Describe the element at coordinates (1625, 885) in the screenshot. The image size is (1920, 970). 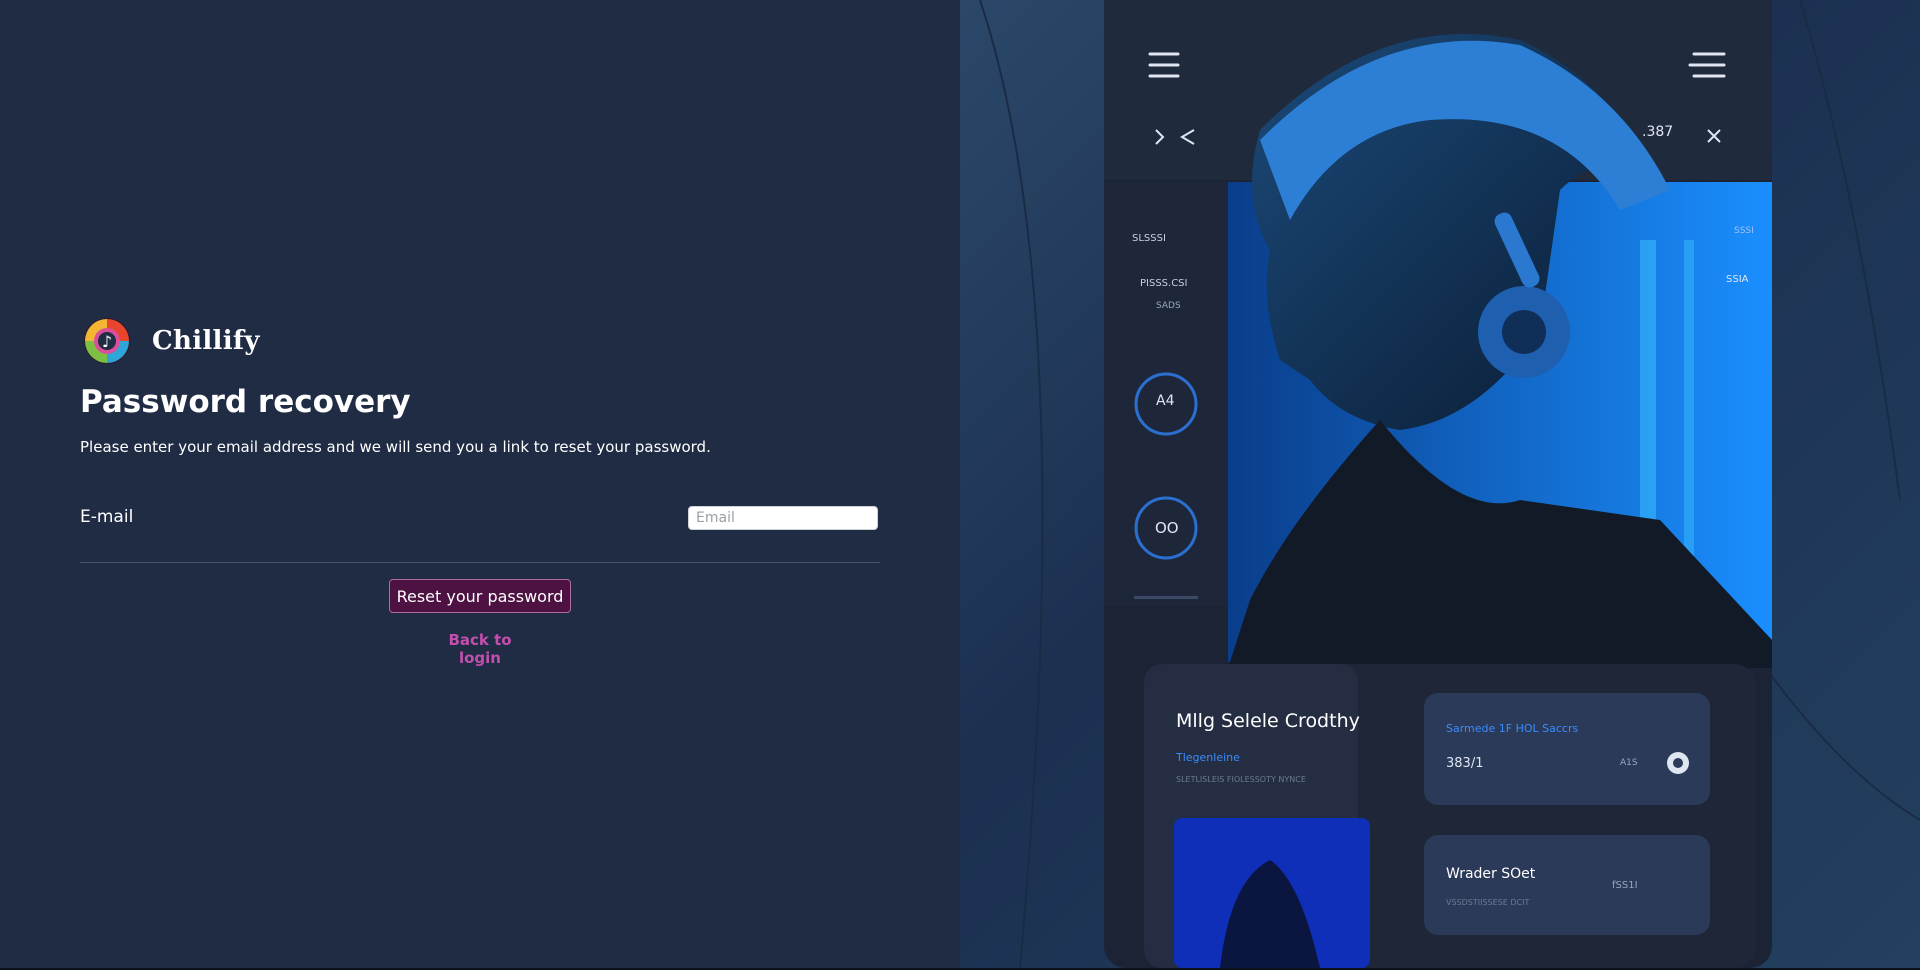
I see `tile-2-value: fSS1I` at that location.